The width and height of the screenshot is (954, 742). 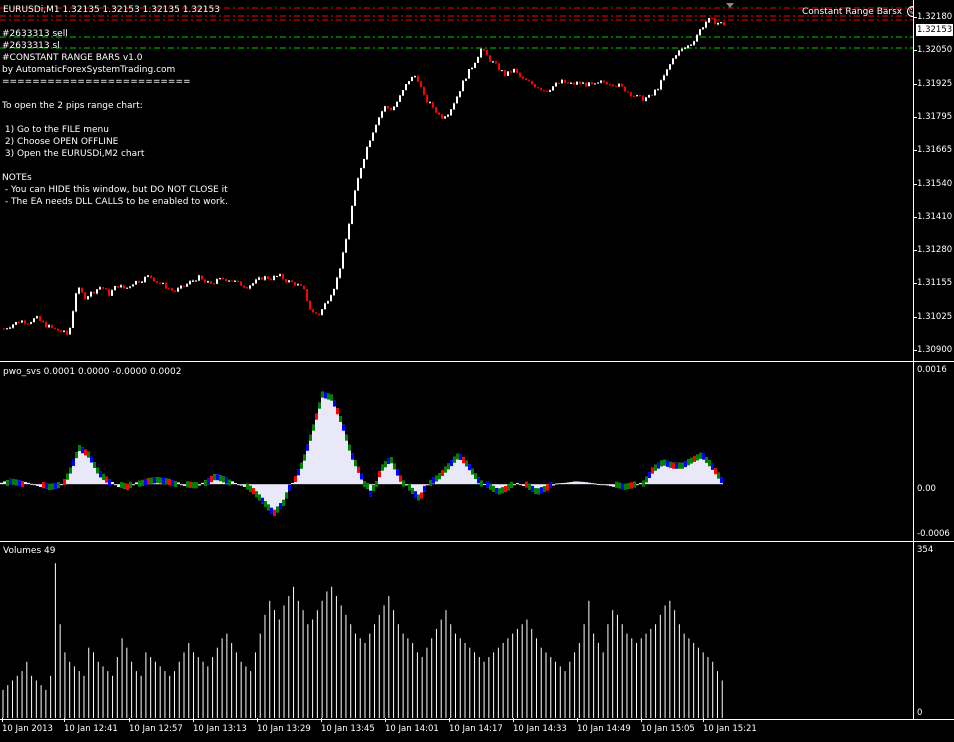 What do you see at coordinates (348, 729) in the screenshot?
I see `time-axis-label: 10 Jan 13:45` at bounding box center [348, 729].